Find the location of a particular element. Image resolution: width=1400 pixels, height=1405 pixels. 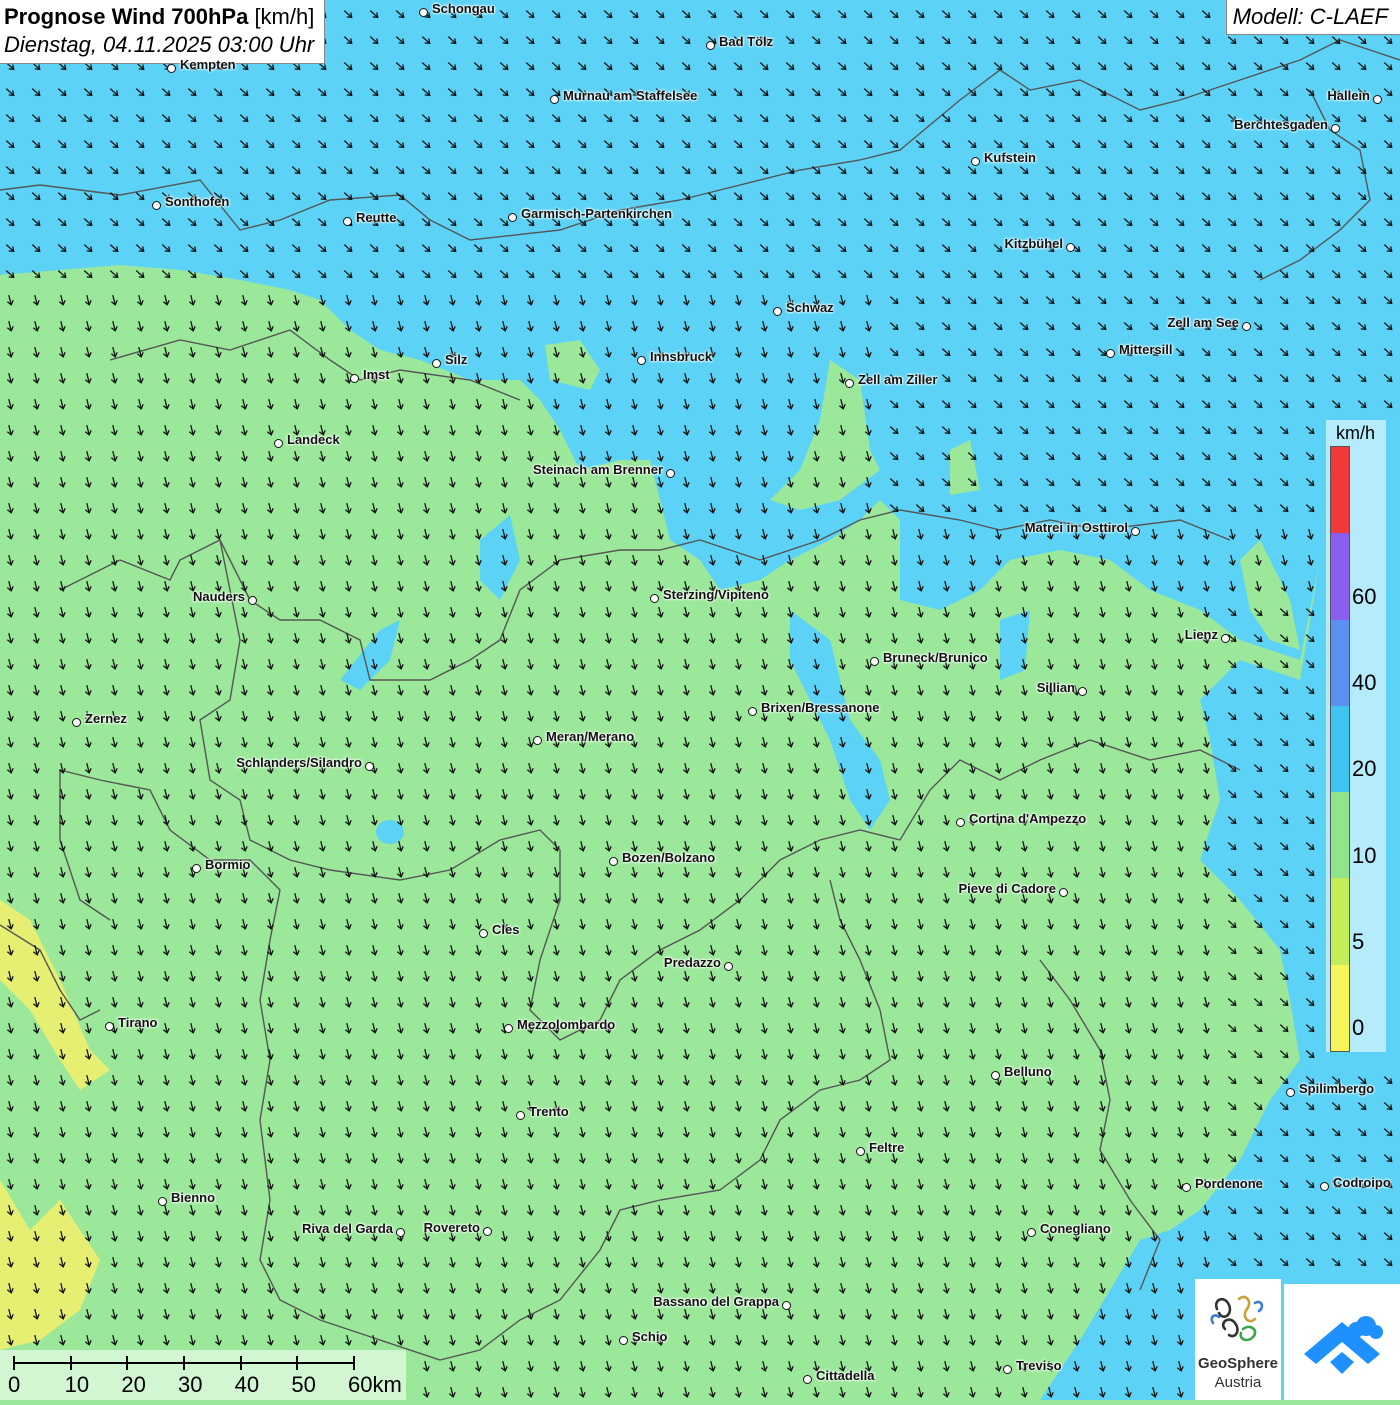

weather-app-logo is located at coordinates (1342, 1342).